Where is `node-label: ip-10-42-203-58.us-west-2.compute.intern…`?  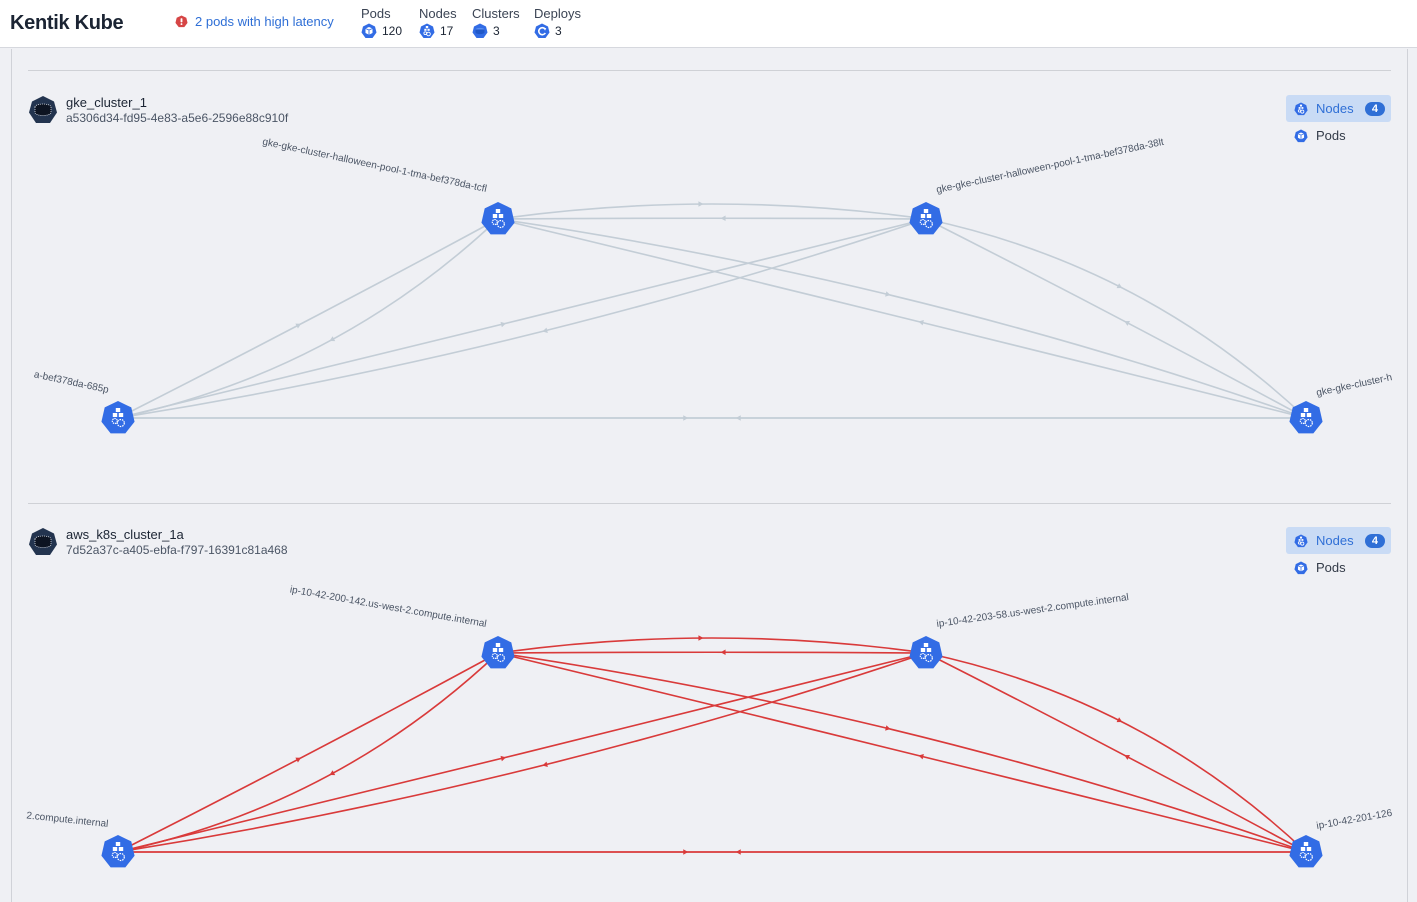
node-label: ip-10-42-203-58.us-west-2.compute.intern… is located at coordinates (1033, 611).